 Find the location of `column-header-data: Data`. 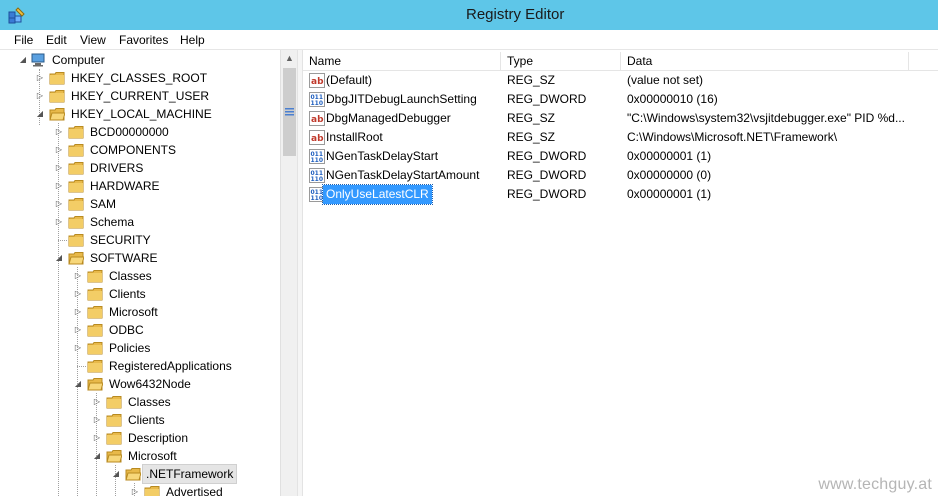

column-header-data: Data is located at coordinates (765, 61).